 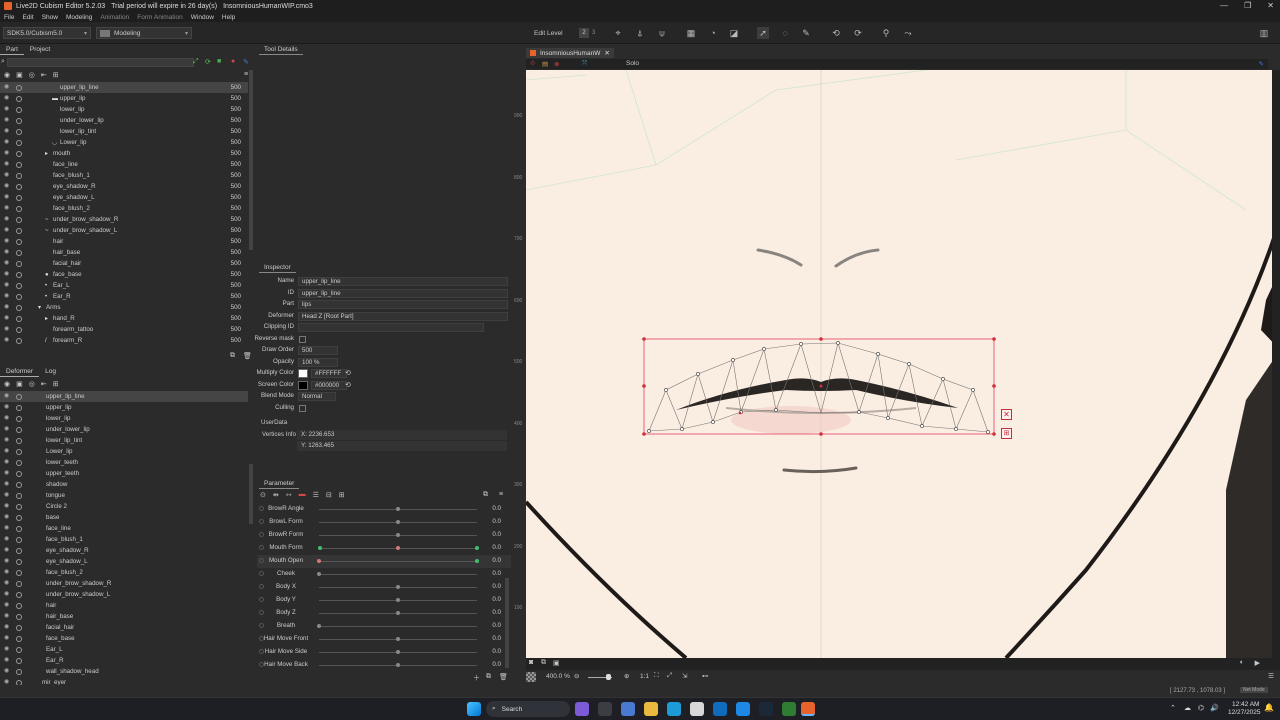 I want to click on zoom-out-icon: ⊖, so click(x=576, y=676).